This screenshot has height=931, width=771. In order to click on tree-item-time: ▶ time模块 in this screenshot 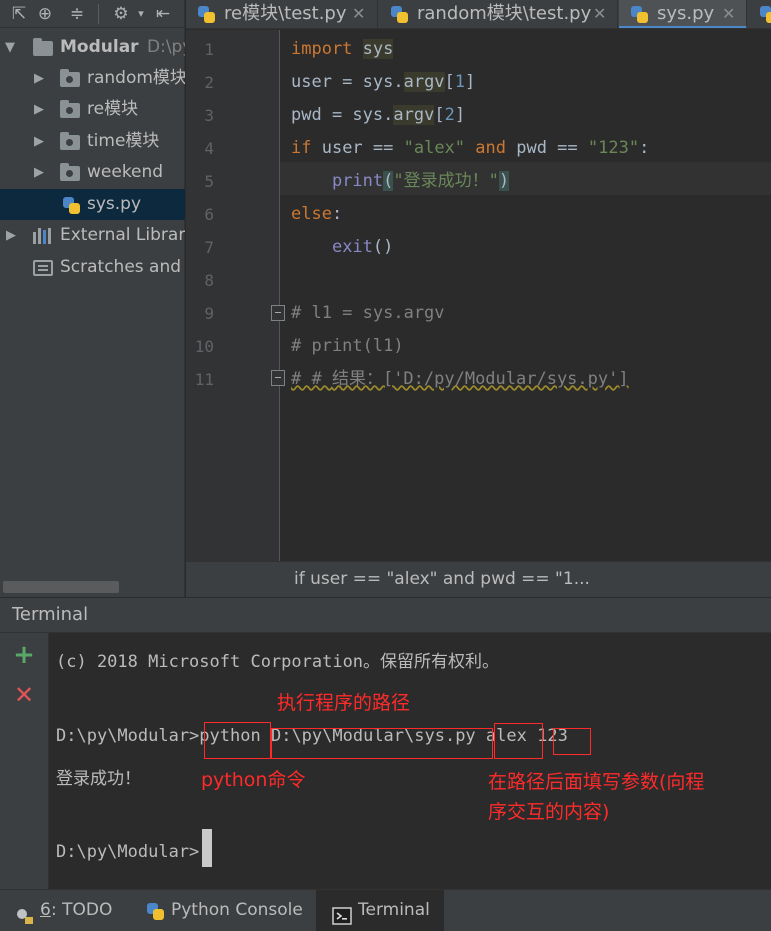, I will do `click(92, 141)`.